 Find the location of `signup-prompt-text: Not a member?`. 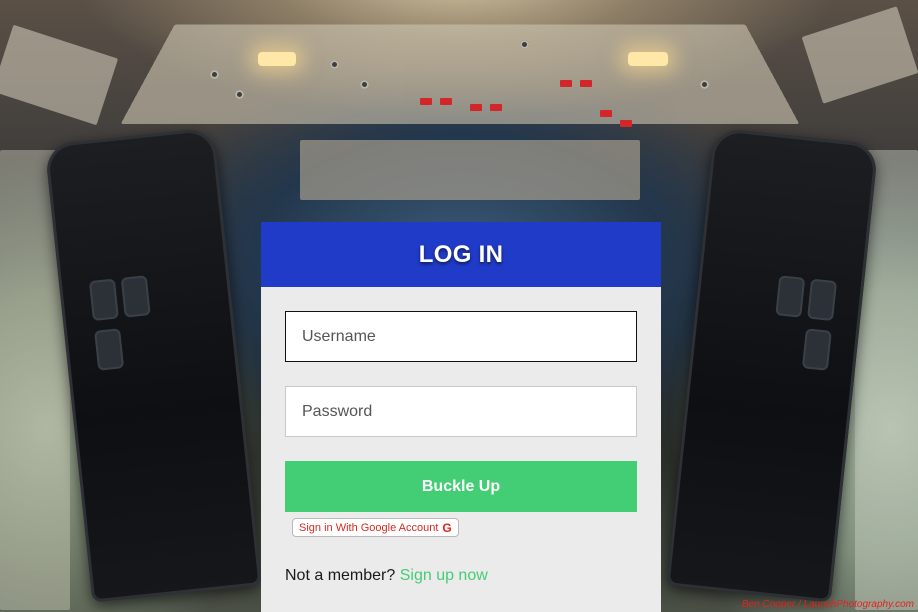

signup-prompt-text: Not a member? is located at coordinates (340, 575).